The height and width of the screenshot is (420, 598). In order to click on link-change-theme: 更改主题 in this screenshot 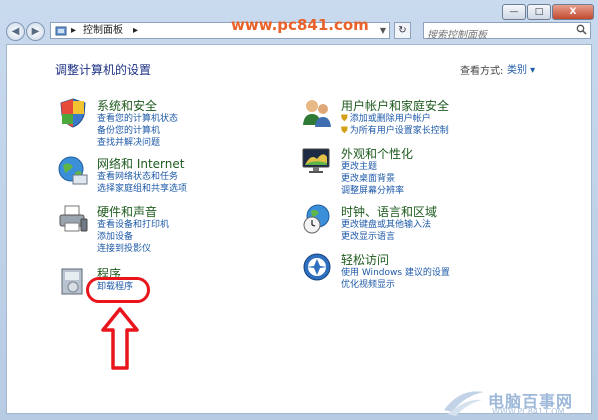, I will do `click(372, 167)`.